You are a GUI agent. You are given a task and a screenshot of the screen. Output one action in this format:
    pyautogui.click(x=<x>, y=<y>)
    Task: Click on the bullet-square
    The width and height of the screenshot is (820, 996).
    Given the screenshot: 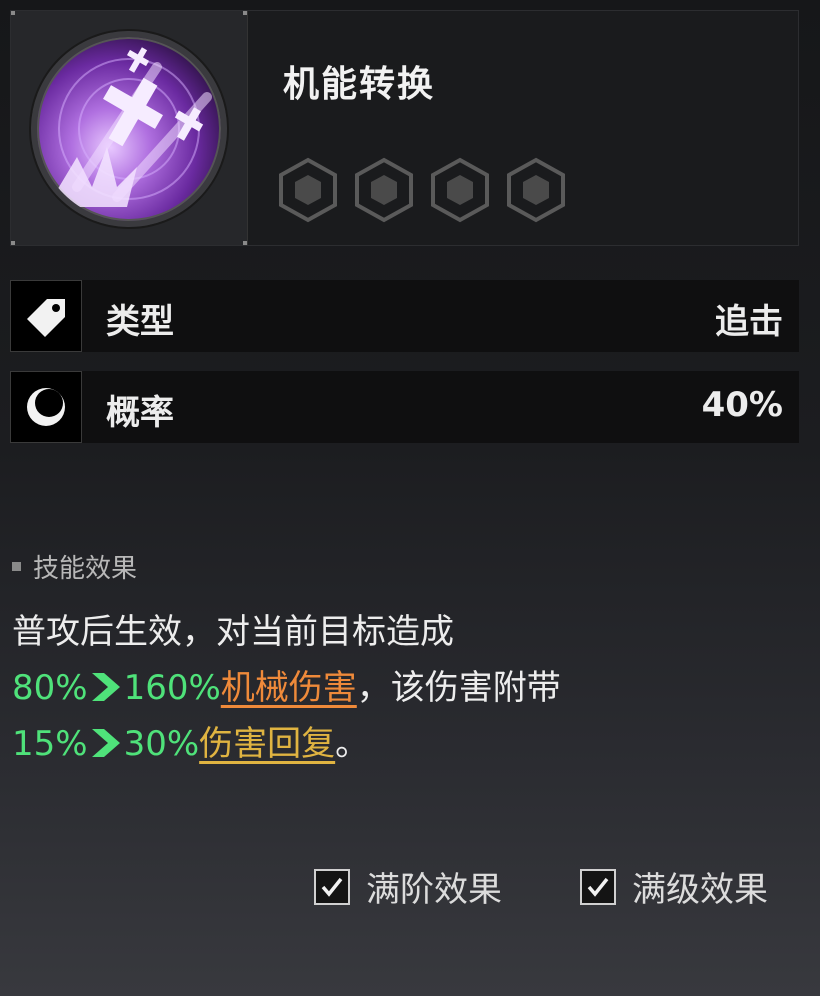 What is the action you would take?
    pyautogui.click(x=16, y=566)
    